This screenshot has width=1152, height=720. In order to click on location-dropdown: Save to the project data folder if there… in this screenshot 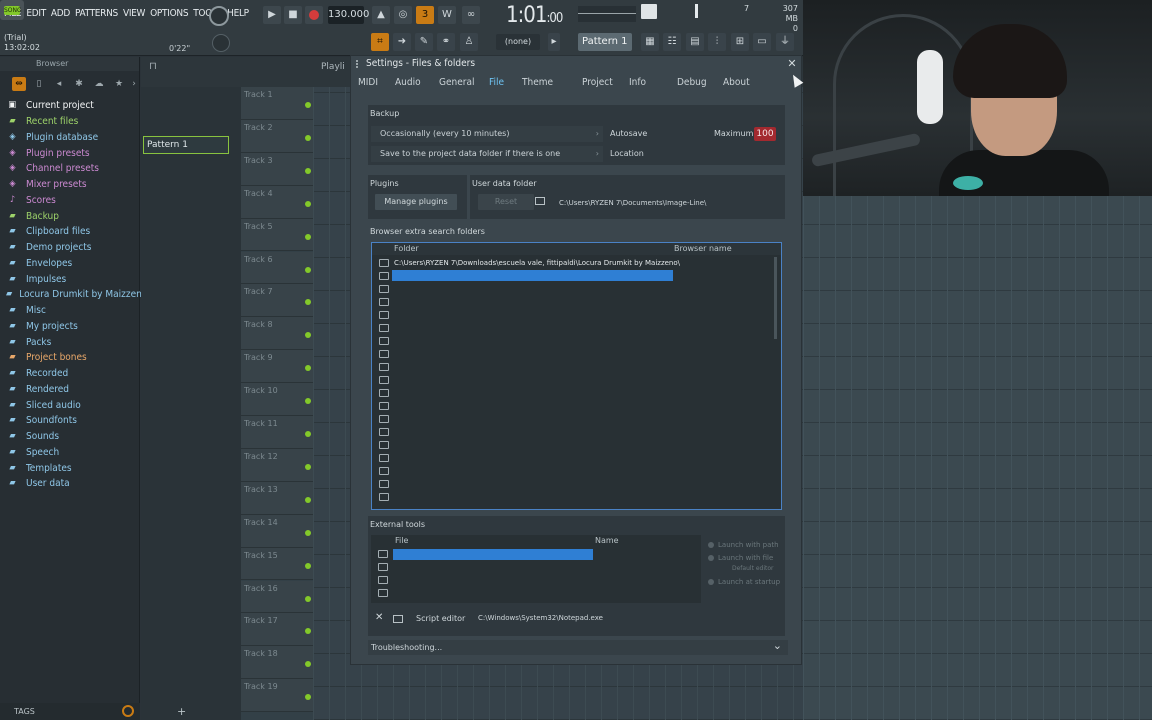, I will do `click(487, 154)`.